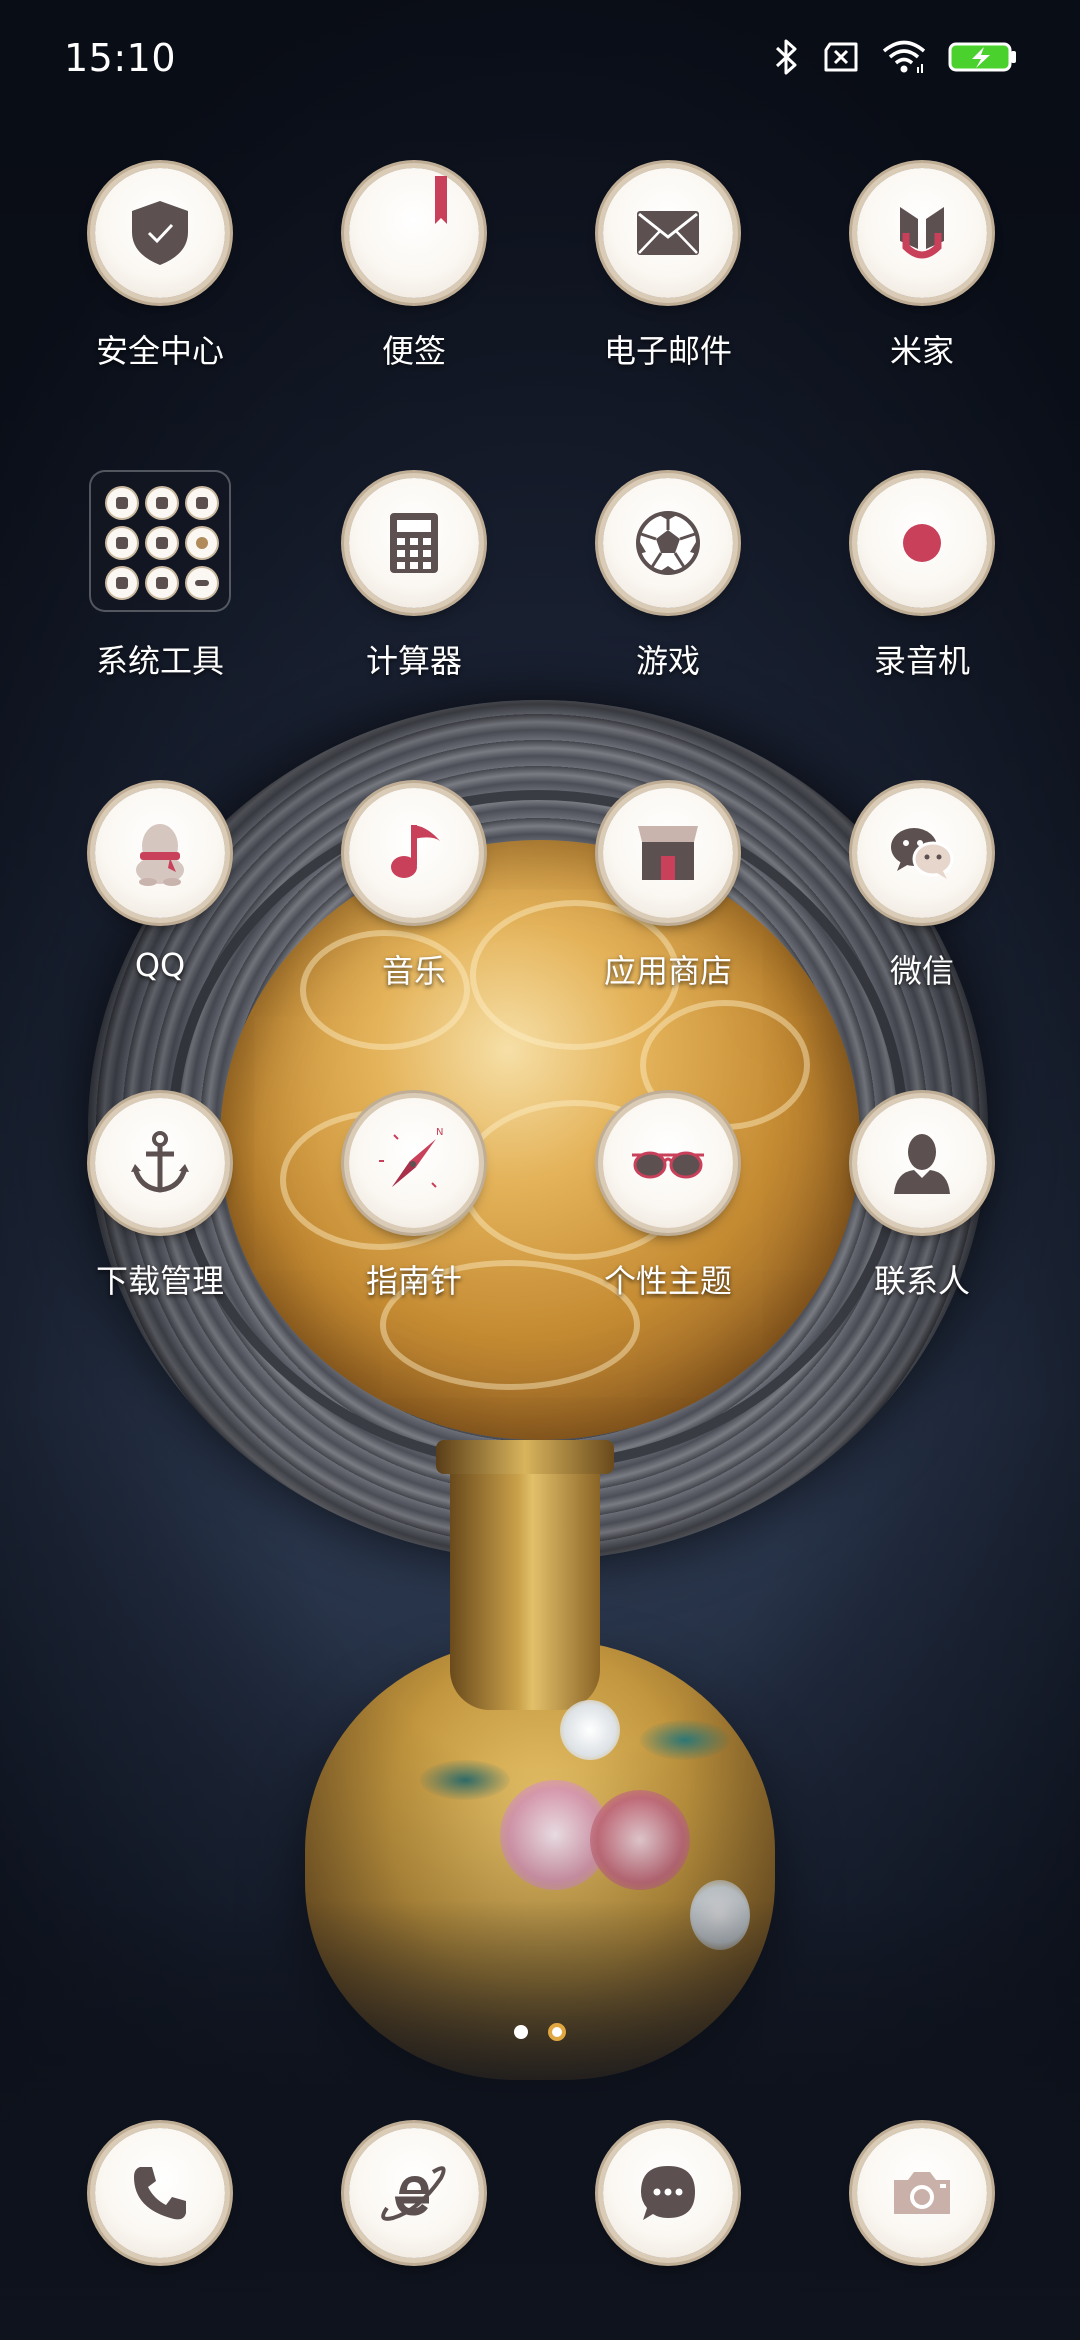 The height and width of the screenshot is (2340, 1080). What do you see at coordinates (921, 351) in the screenshot?
I see `app-label: 米家` at bounding box center [921, 351].